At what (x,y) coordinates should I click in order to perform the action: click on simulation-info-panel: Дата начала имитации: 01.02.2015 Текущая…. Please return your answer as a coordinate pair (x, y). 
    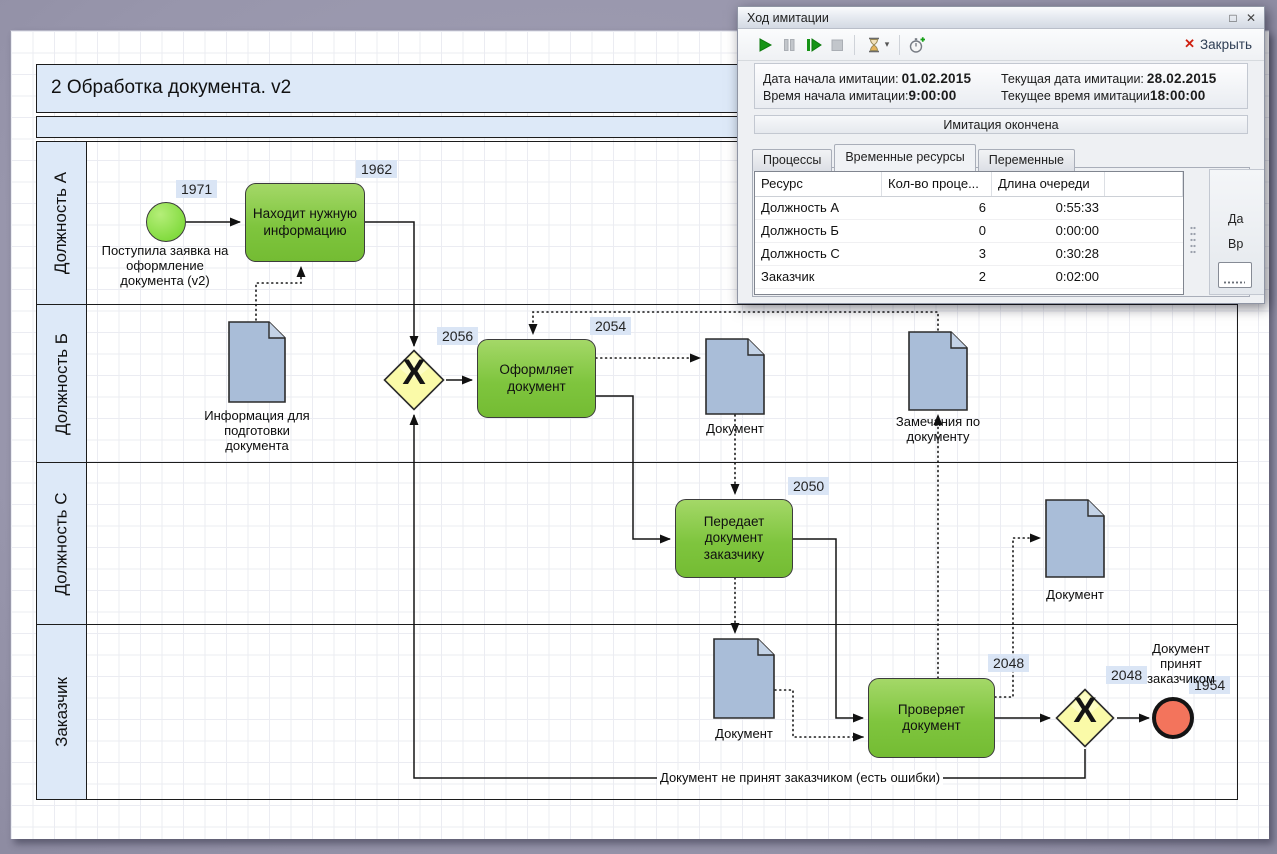
    Looking at the image, I should click on (1001, 86).